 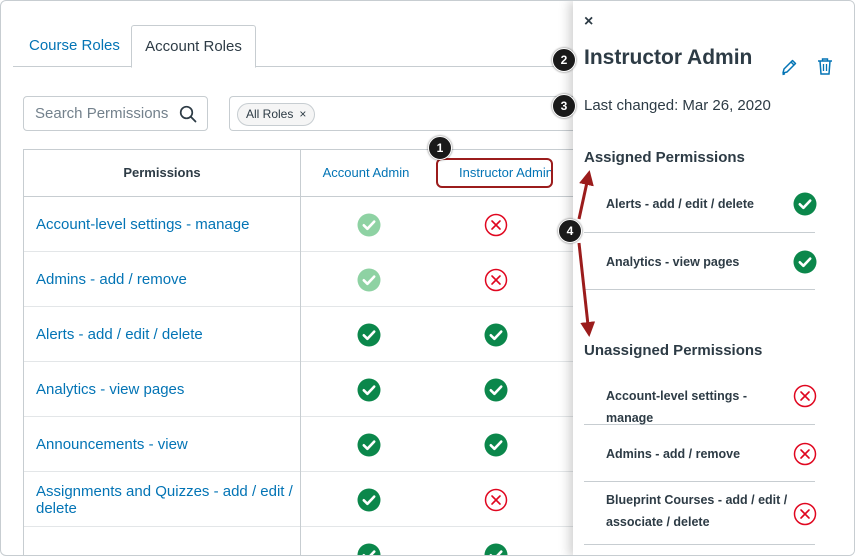 What do you see at coordinates (680, 203) in the screenshot?
I see `tray-permission-label: Alerts - add / edit / delete` at bounding box center [680, 203].